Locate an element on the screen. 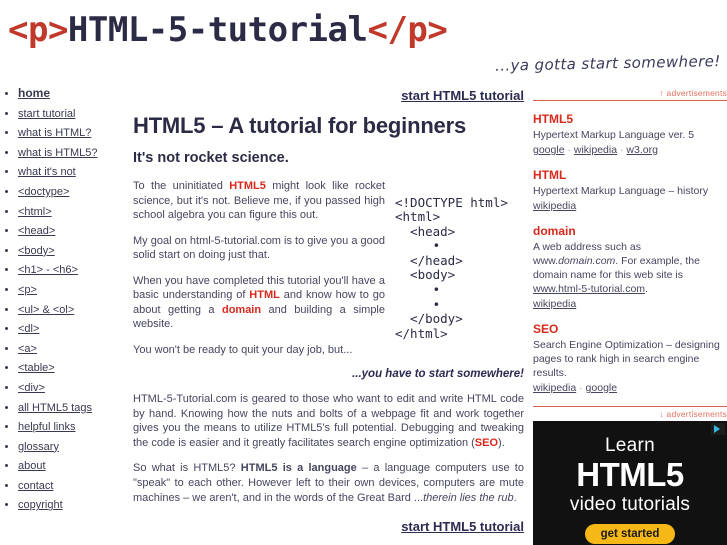 The width and height of the screenshot is (727, 545). glossary-link-0-1: wikipedia is located at coordinates (595, 150).